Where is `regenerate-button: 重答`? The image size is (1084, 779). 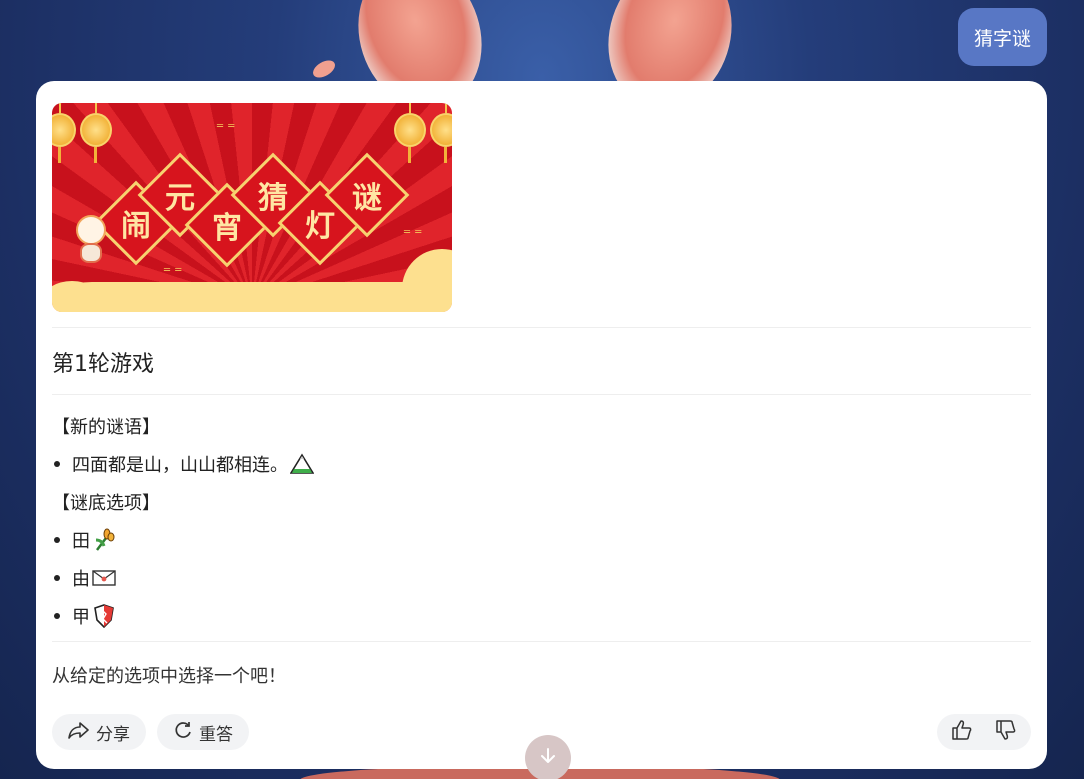 regenerate-button: 重答 is located at coordinates (203, 732).